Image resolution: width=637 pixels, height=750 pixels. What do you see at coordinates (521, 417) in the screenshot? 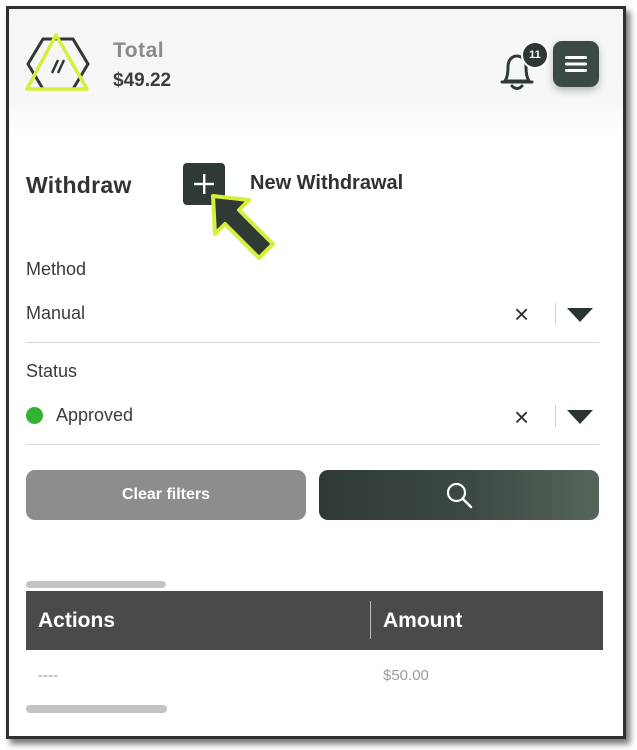
I see `status-clear-icon: ×` at bounding box center [521, 417].